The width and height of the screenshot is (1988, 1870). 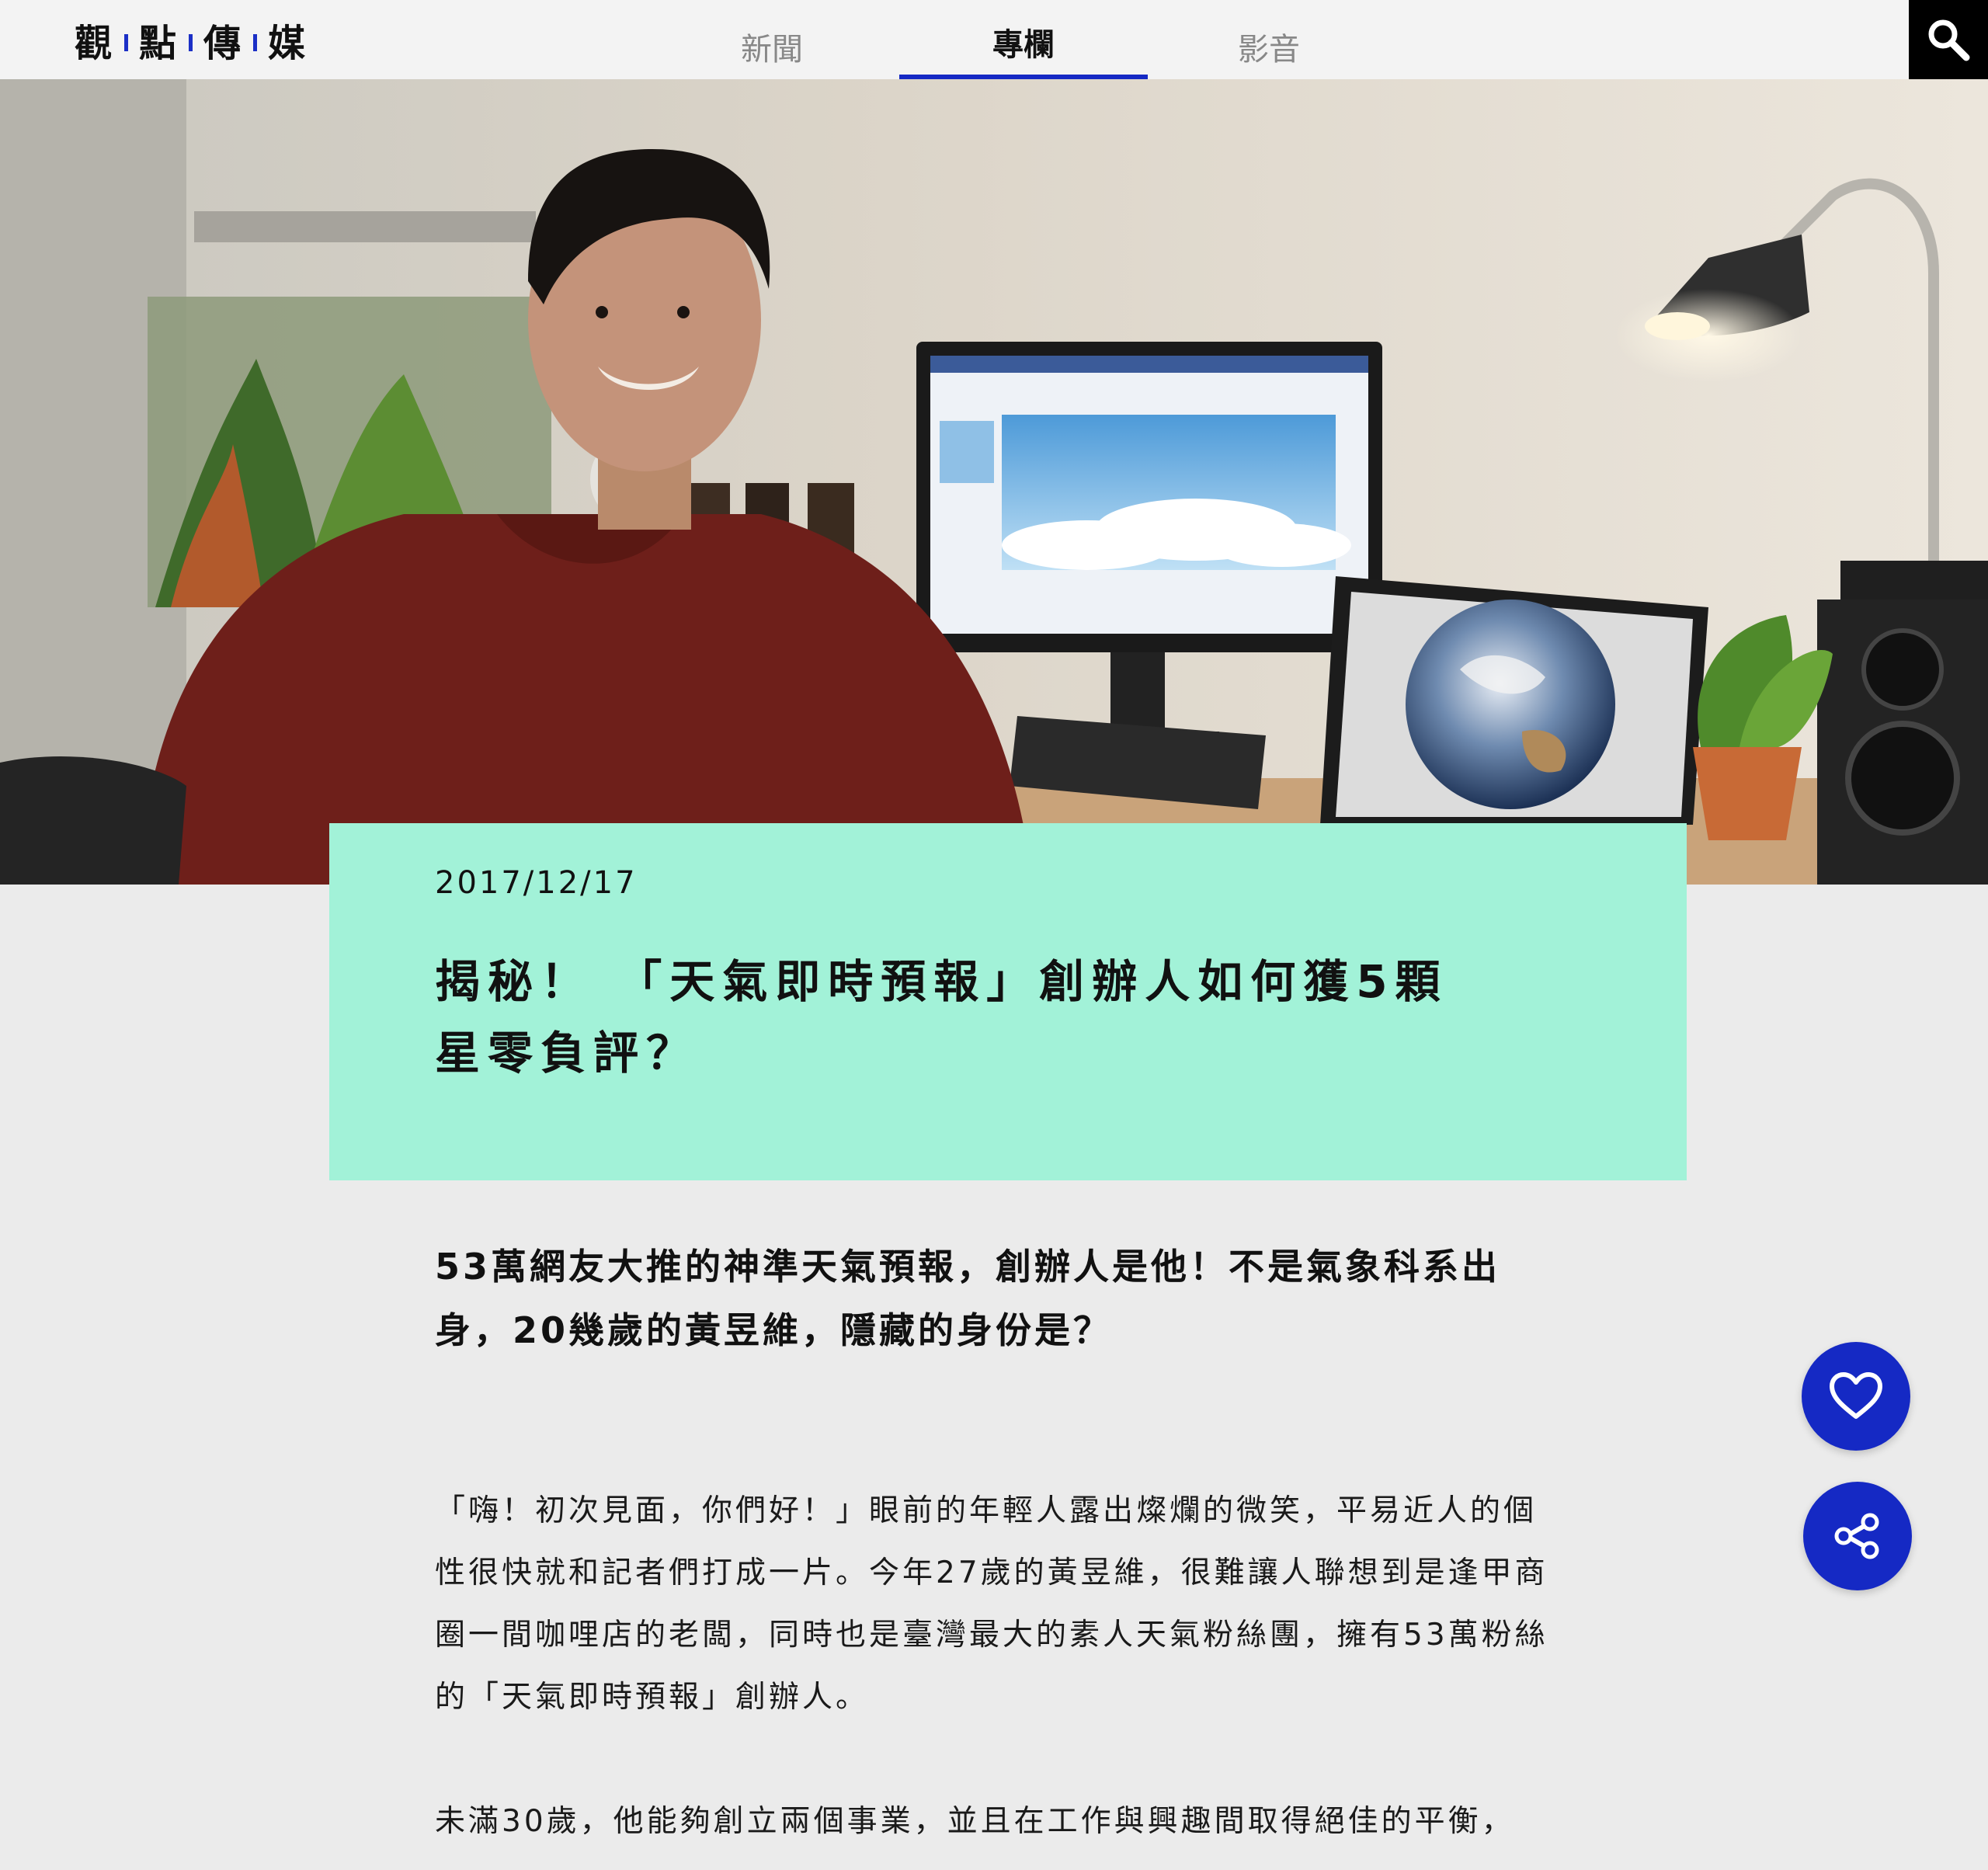 I want to click on share-button, so click(x=1858, y=1536).